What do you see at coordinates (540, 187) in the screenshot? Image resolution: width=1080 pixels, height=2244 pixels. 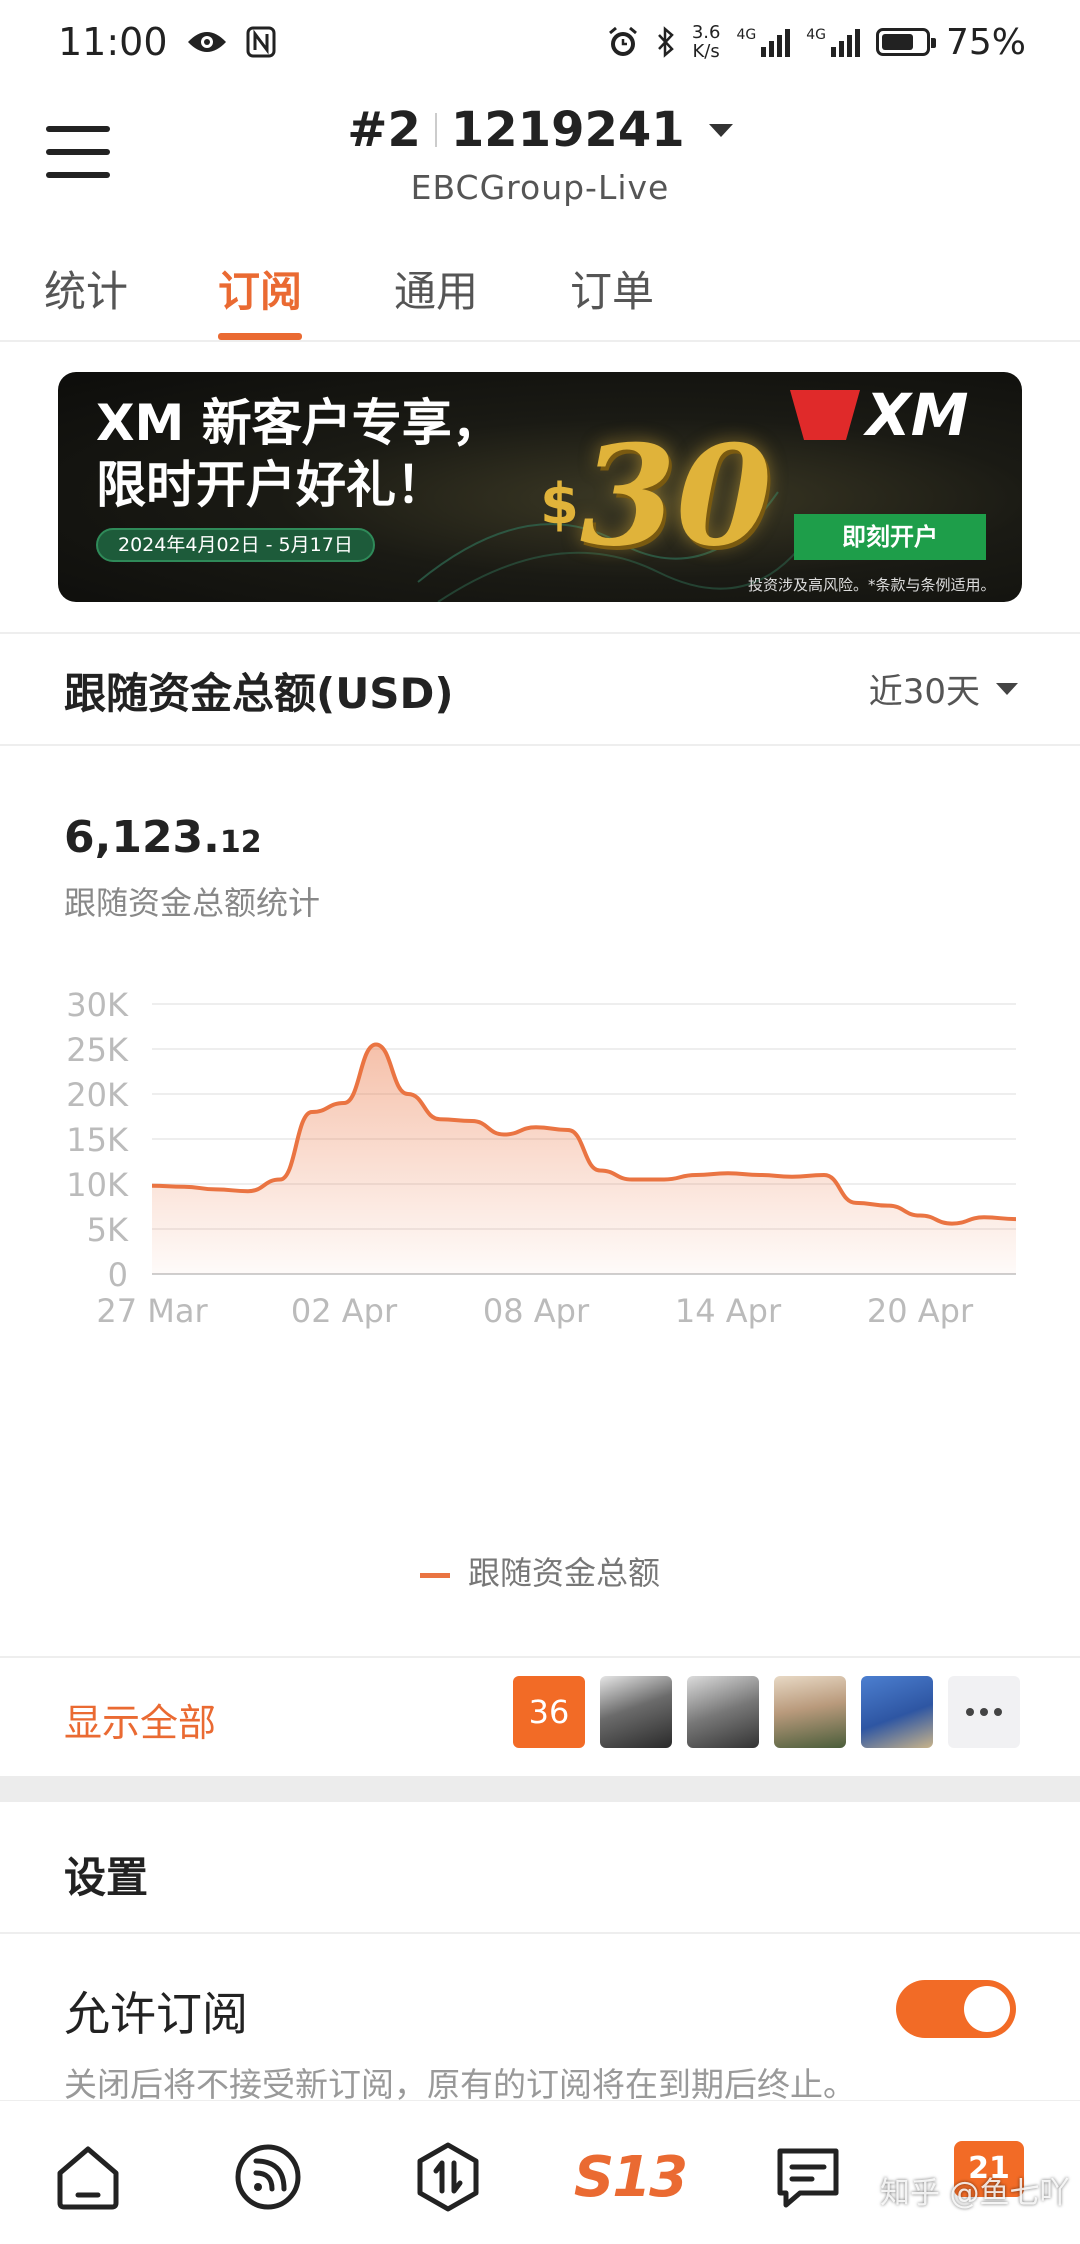 I see `account-server: EBCGroup-Live` at bounding box center [540, 187].